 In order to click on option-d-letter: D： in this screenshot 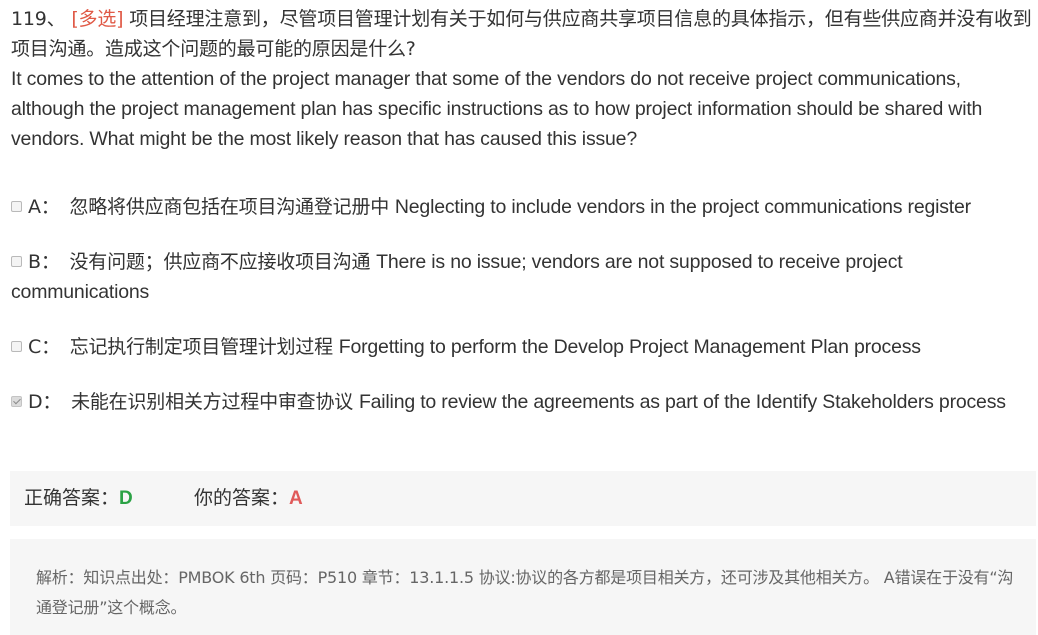, I will do `click(45, 402)`.